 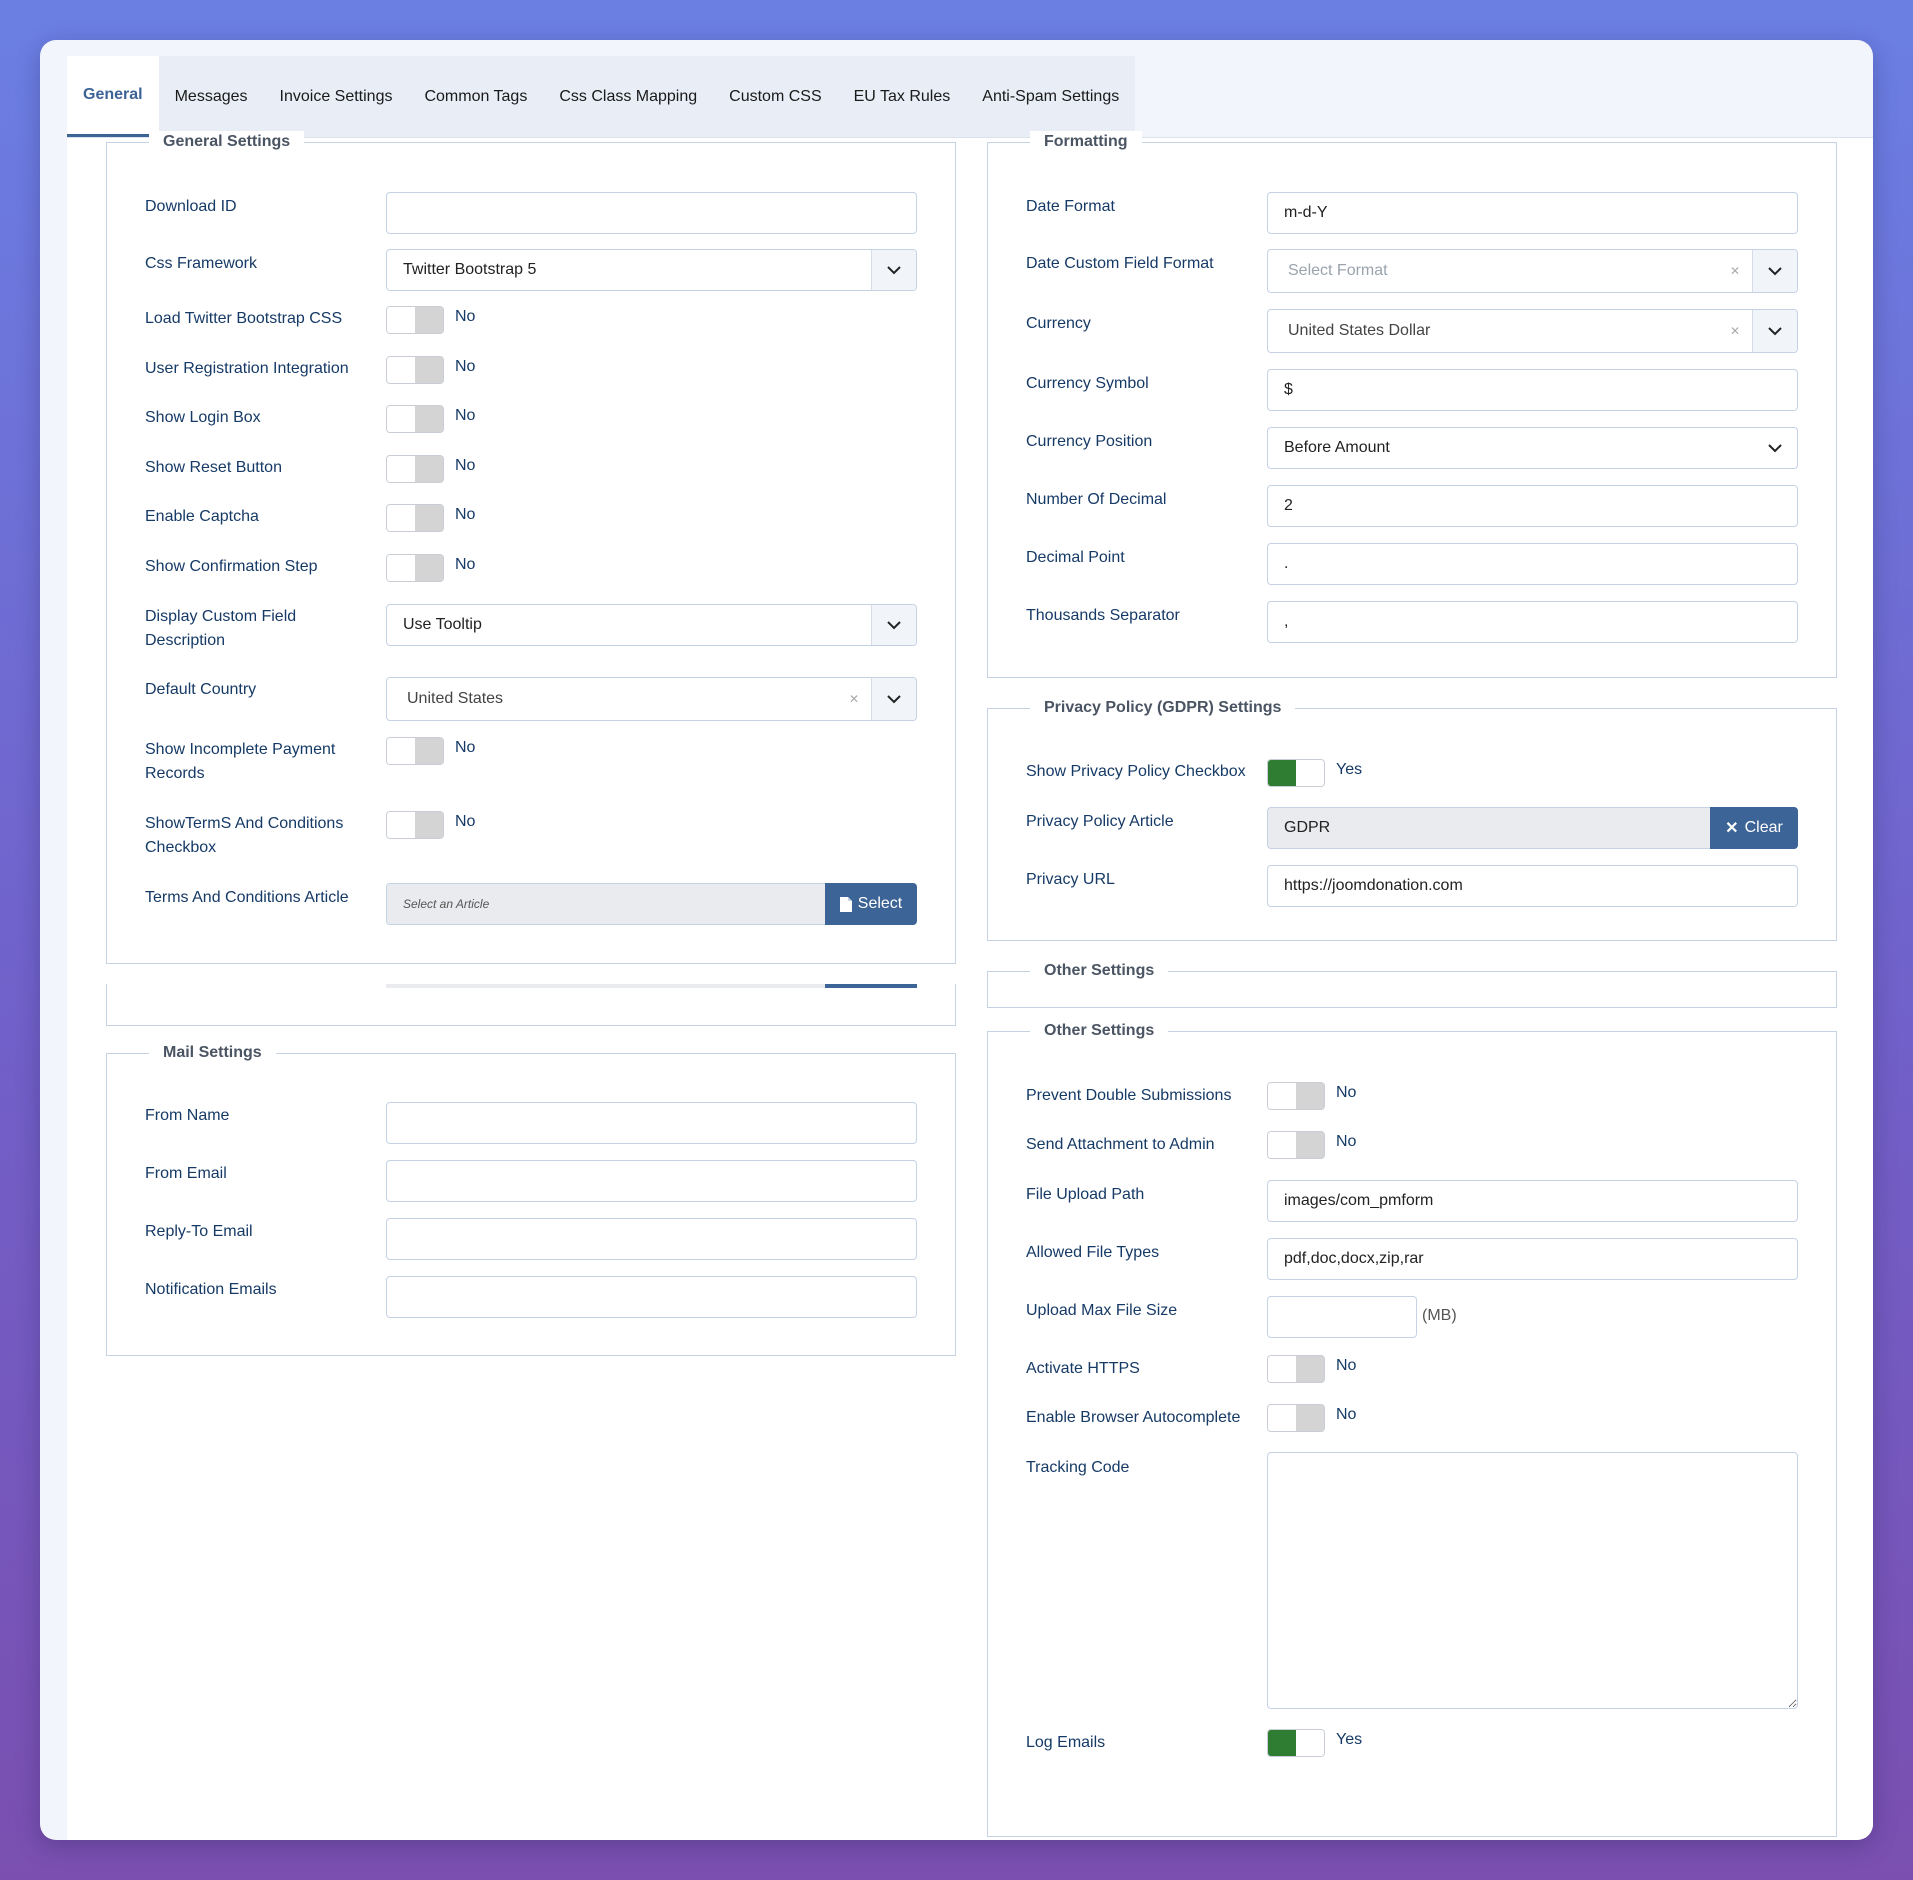 I want to click on enable-captcha-state: No, so click(x=465, y=514).